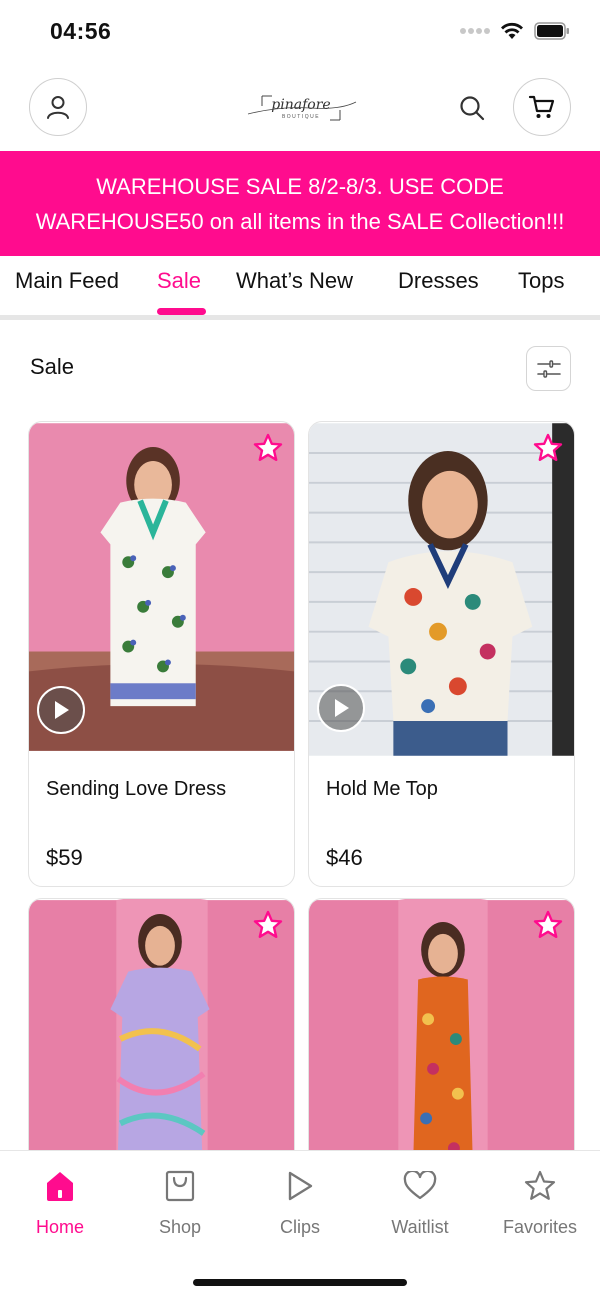  I want to click on tabbar-home-label: Home, so click(59, 1227).